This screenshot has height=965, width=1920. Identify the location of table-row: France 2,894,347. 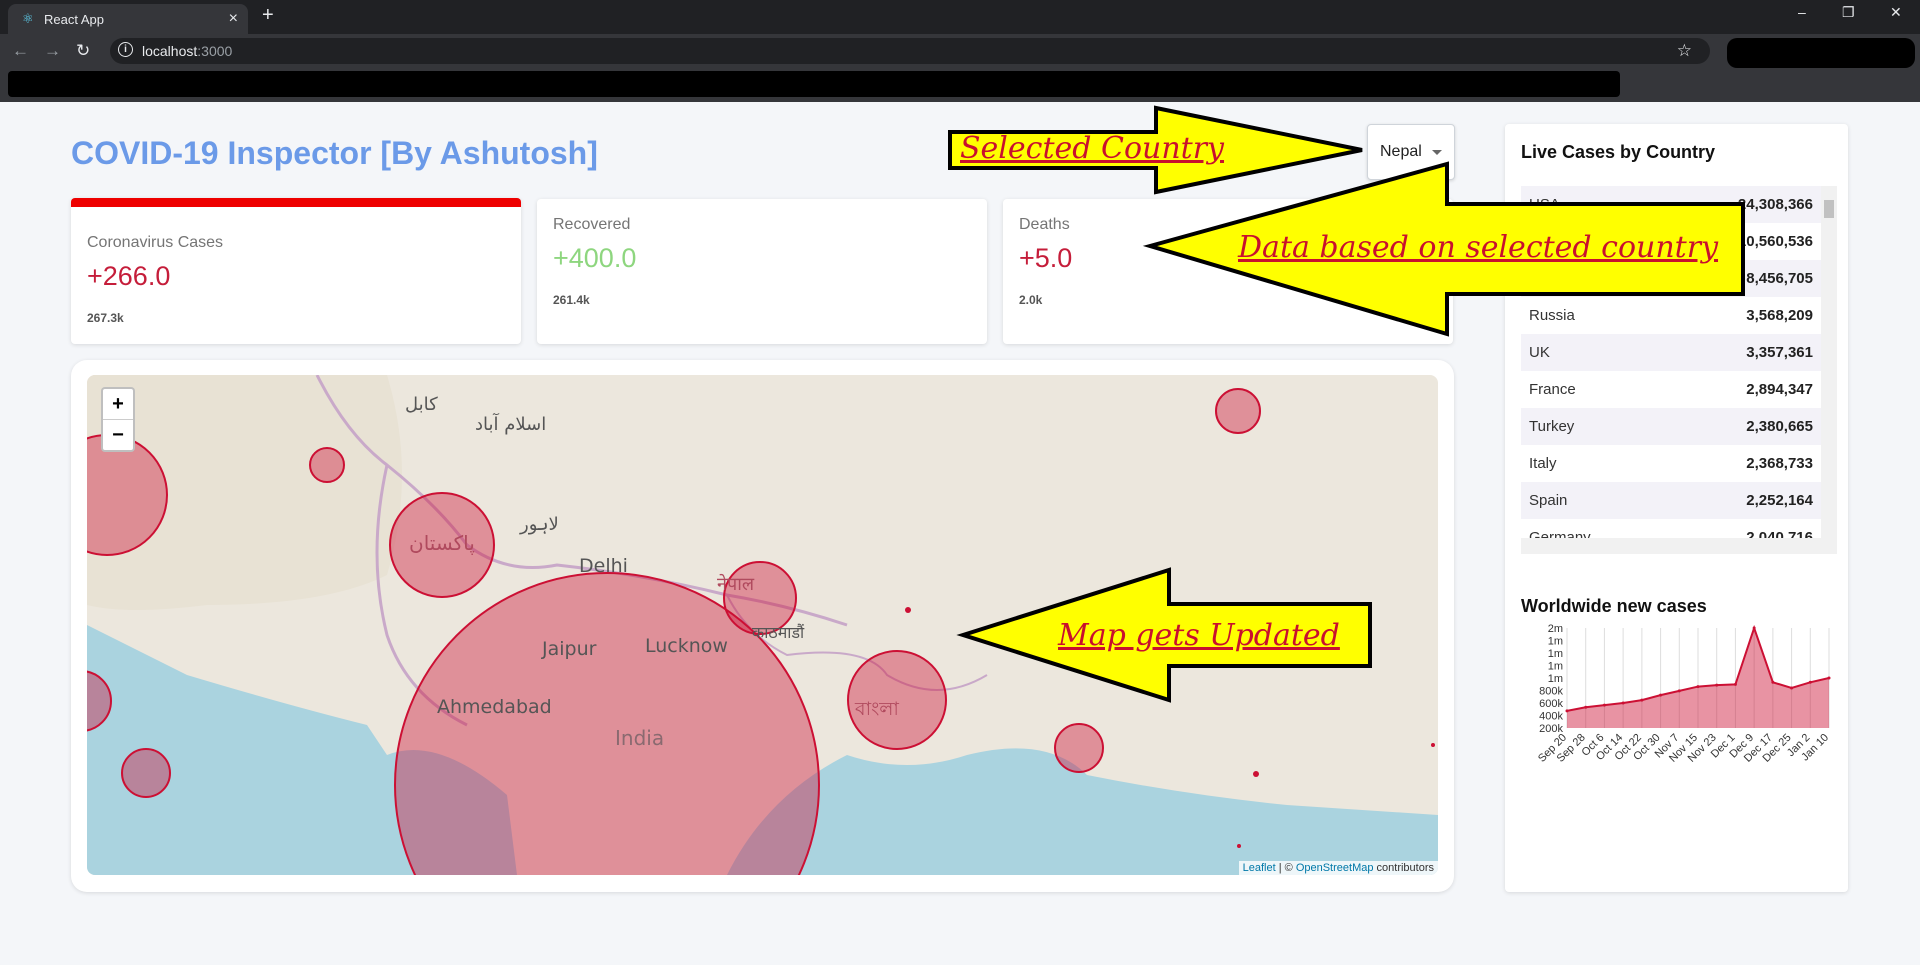
(1671, 389).